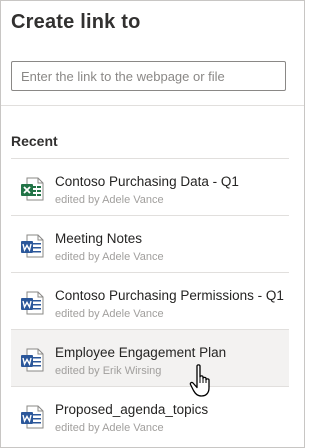 This screenshot has width=320, height=448. What do you see at coordinates (141, 352) in the screenshot?
I see `file-name: Employee Engagement Plan` at bounding box center [141, 352].